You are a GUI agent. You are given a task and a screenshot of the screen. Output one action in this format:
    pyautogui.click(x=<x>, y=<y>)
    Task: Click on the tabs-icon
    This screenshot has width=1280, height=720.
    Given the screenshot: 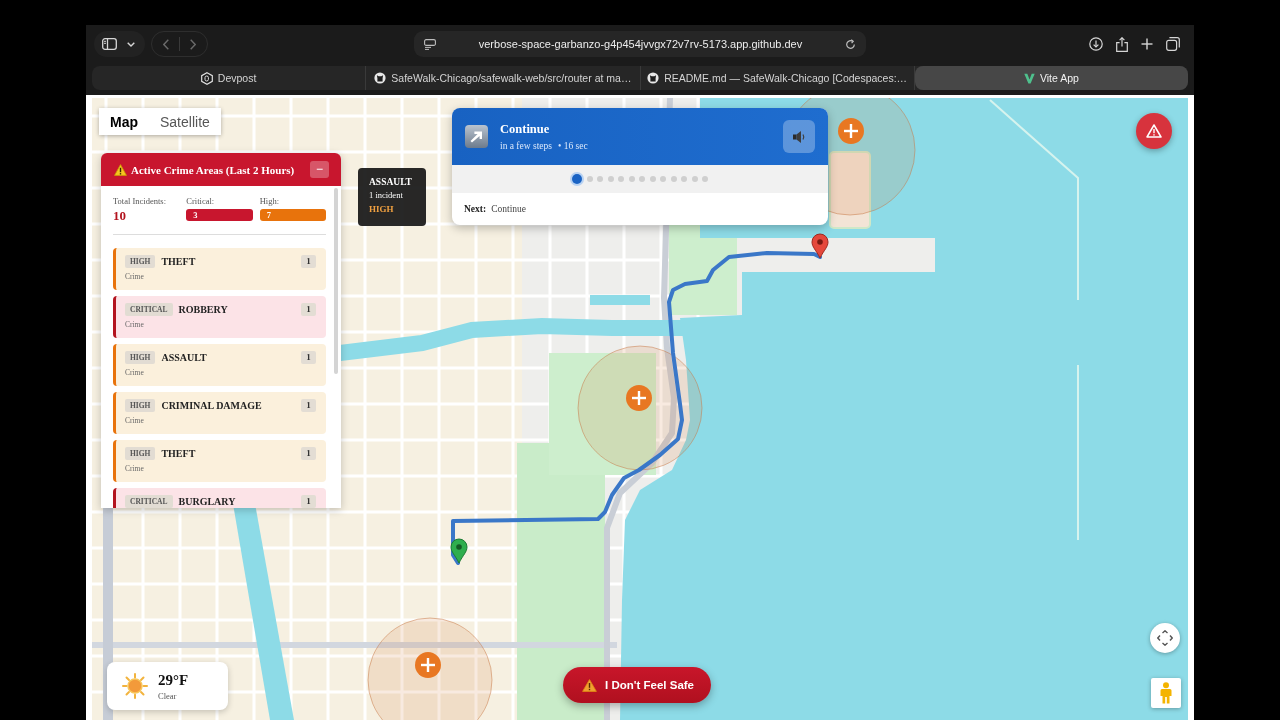 What is the action you would take?
    pyautogui.click(x=1173, y=44)
    